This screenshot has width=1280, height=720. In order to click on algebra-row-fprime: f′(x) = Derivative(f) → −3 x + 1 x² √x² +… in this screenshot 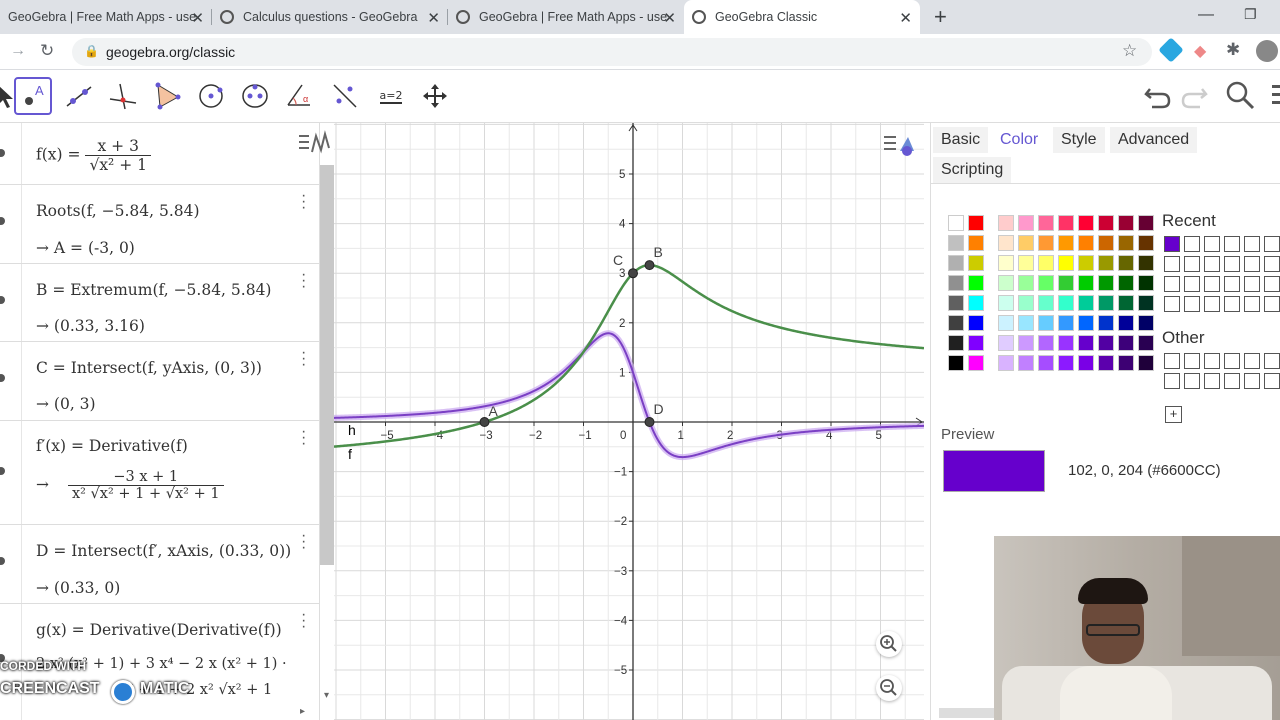, I will do `click(159, 473)`.